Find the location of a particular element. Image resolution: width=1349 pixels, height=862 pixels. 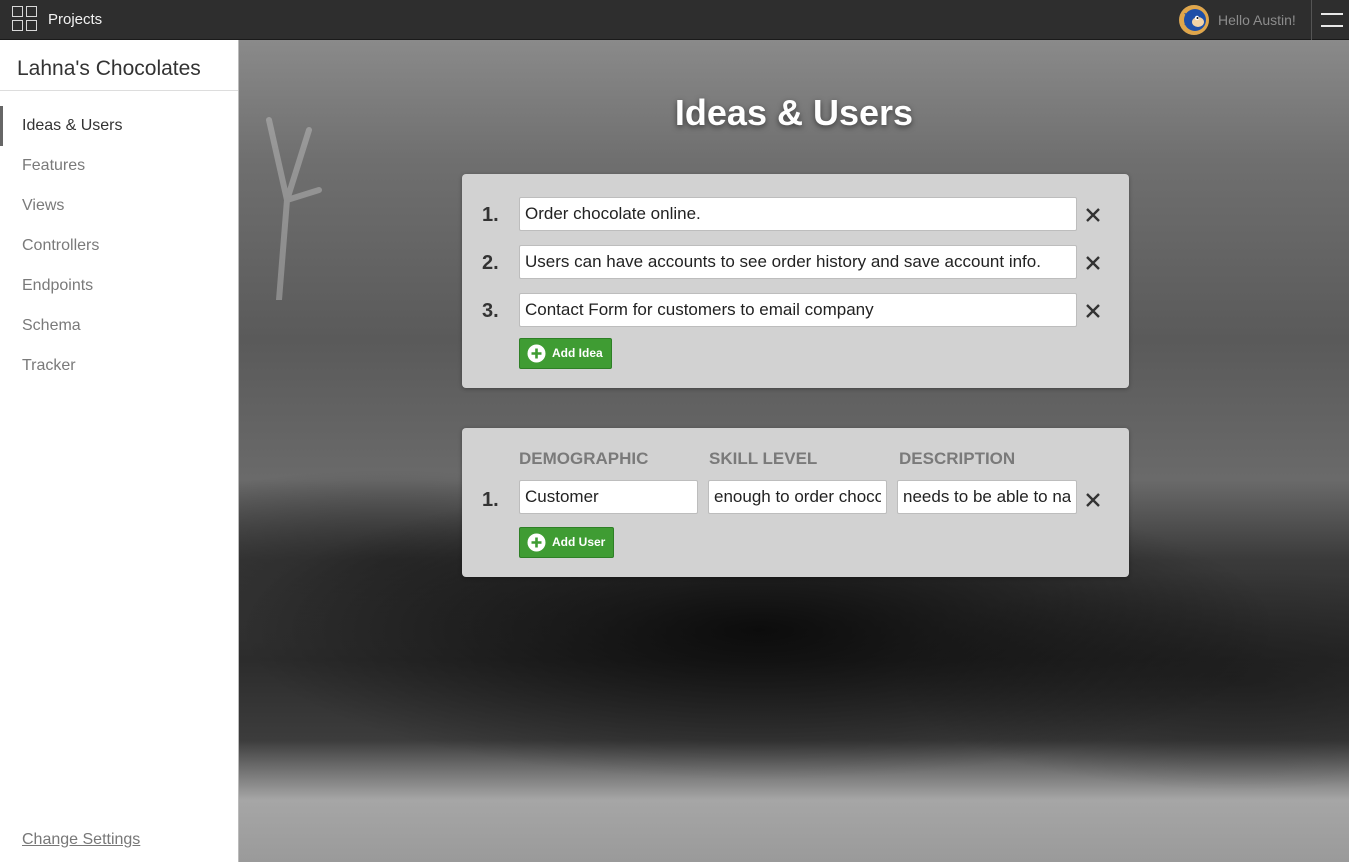

add-user-button: Add User is located at coordinates (567, 542).